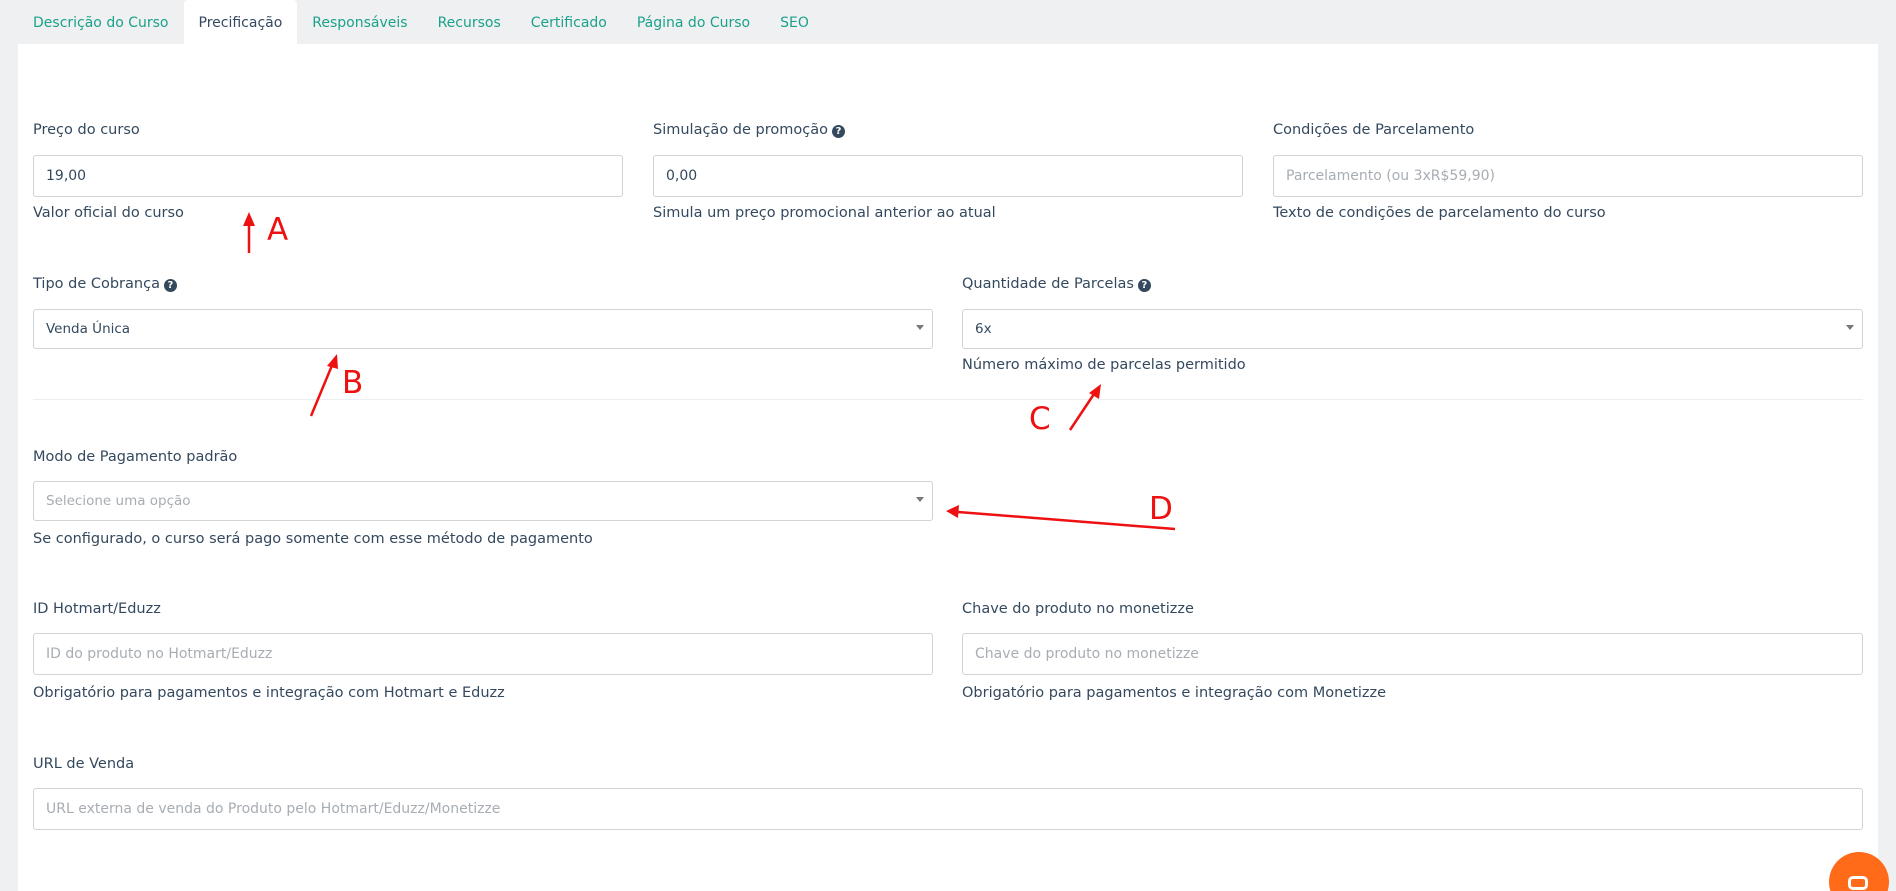  Describe the element at coordinates (1568, 176) in the screenshot. I see `condicoes-input` at that location.